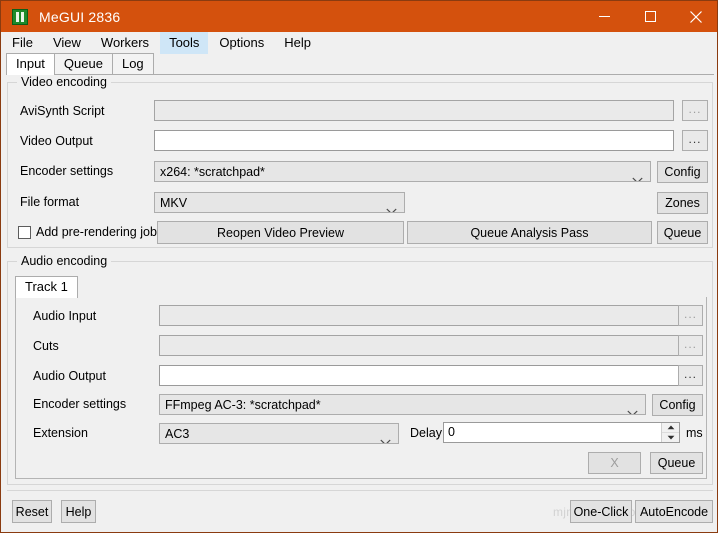 Image resolution: width=718 pixels, height=533 pixels. What do you see at coordinates (414, 110) in the screenshot?
I see `avisynth-script-input` at bounding box center [414, 110].